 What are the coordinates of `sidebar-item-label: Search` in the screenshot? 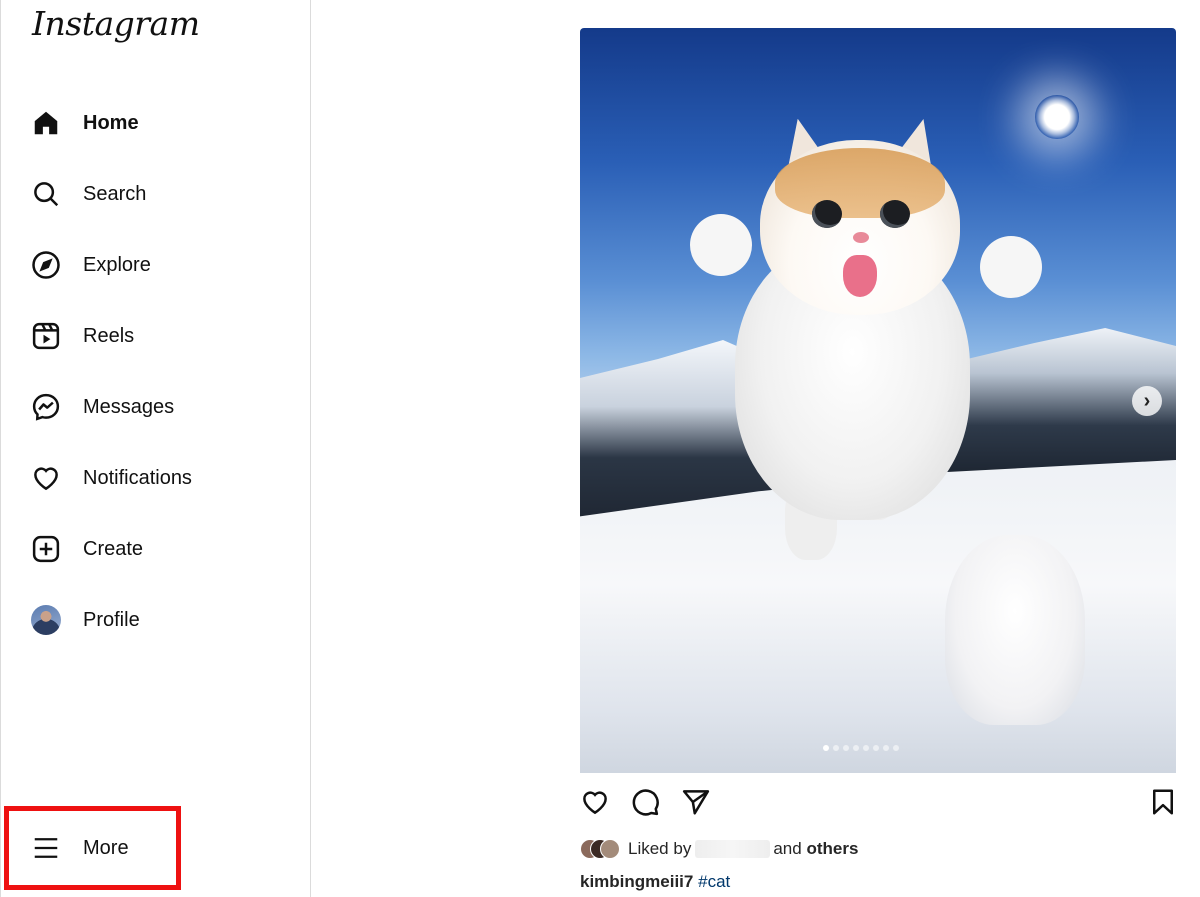 It's located at (115, 193).